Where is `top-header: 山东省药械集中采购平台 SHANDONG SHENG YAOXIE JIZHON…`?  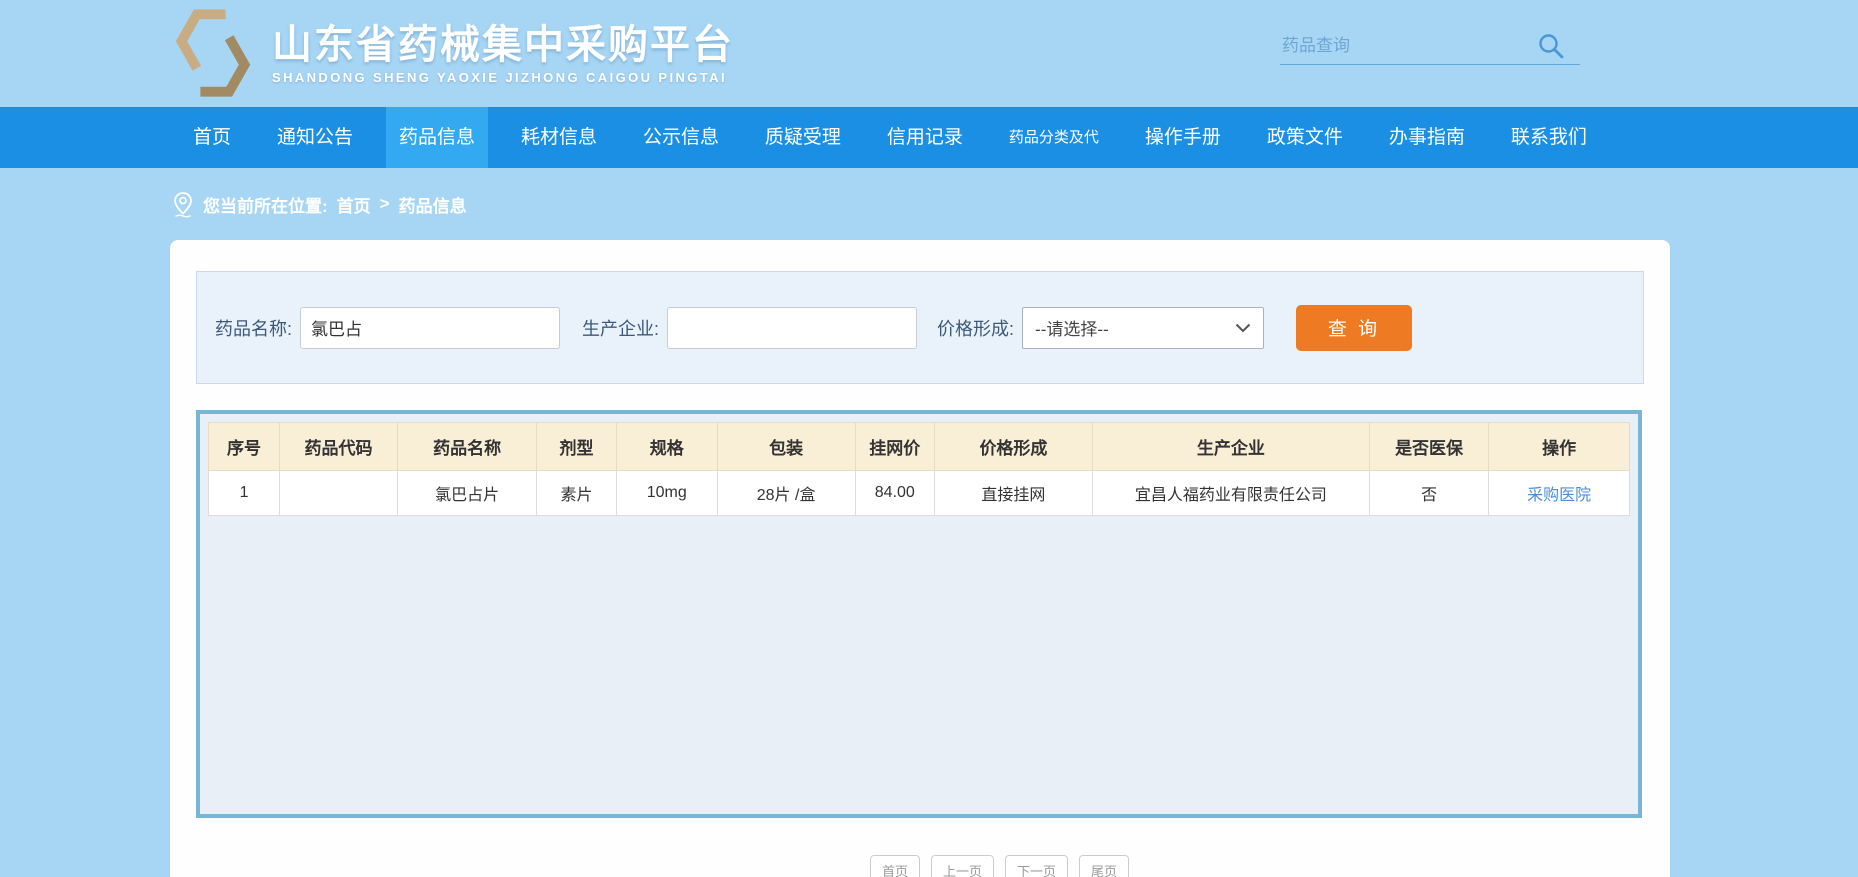
top-header: 山东省药械集中采购平台 SHANDONG SHENG YAOXIE JIZHON… is located at coordinates (929, 53).